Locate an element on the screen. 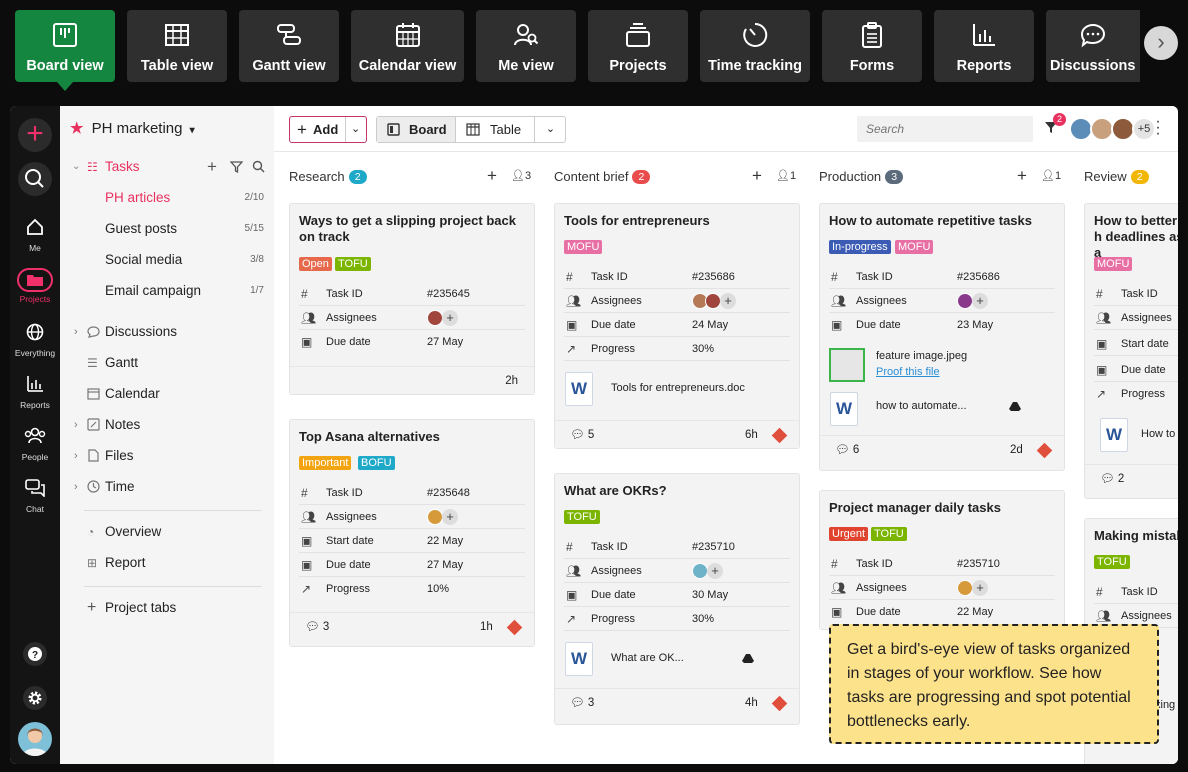  tab-projects: Projects is located at coordinates (638, 46).